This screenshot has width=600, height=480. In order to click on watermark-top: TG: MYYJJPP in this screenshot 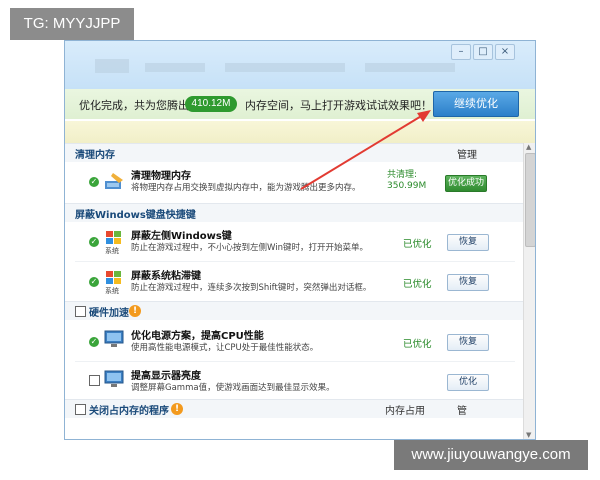, I will do `click(72, 24)`.